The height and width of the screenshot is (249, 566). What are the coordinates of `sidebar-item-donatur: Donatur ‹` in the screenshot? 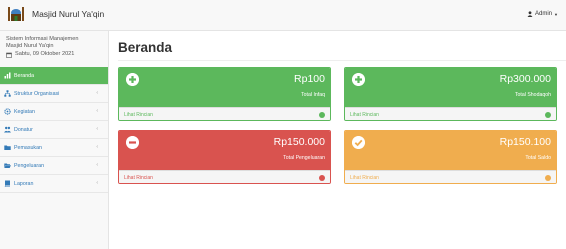 It's located at (54, 130).